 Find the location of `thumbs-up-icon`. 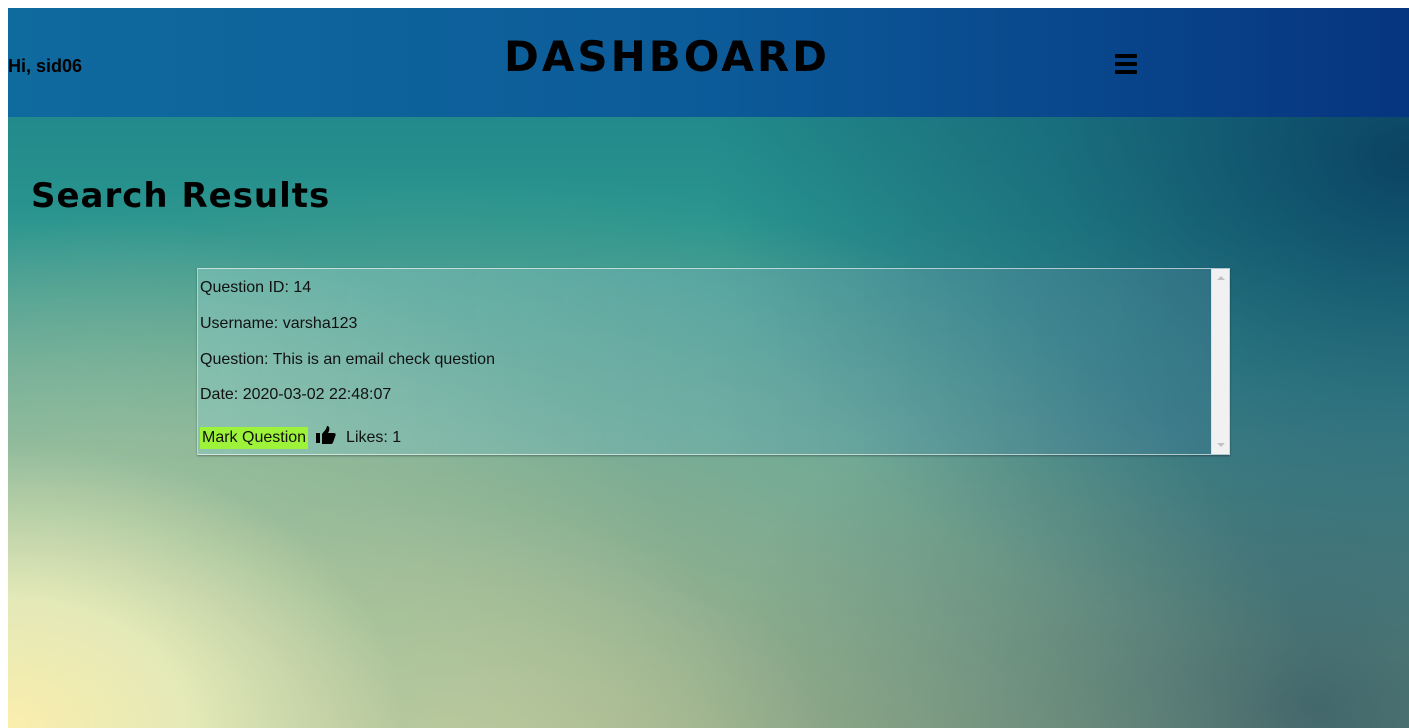

thumbs-up-icon is located at coordinates (326, 435).